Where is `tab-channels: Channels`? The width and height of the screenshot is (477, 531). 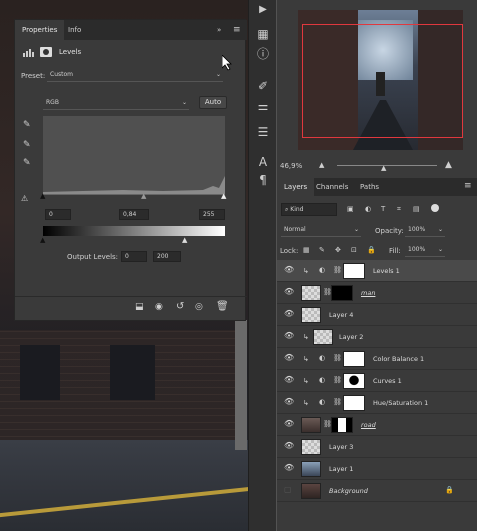 tab-channels: Channels is located at coordinates (332, 187).